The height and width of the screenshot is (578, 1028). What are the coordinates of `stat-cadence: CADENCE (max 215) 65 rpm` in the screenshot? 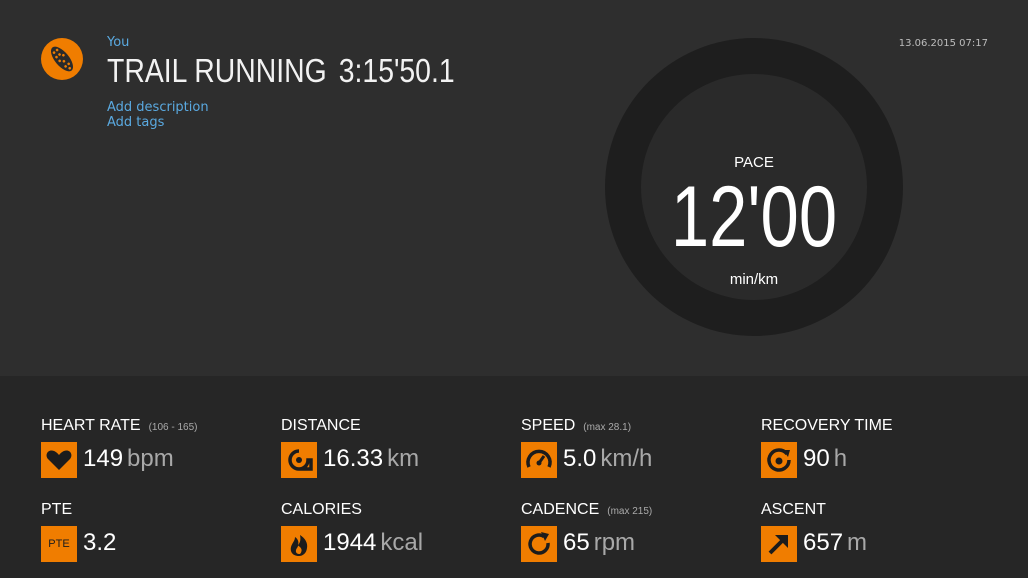 It's located at (631, 539).